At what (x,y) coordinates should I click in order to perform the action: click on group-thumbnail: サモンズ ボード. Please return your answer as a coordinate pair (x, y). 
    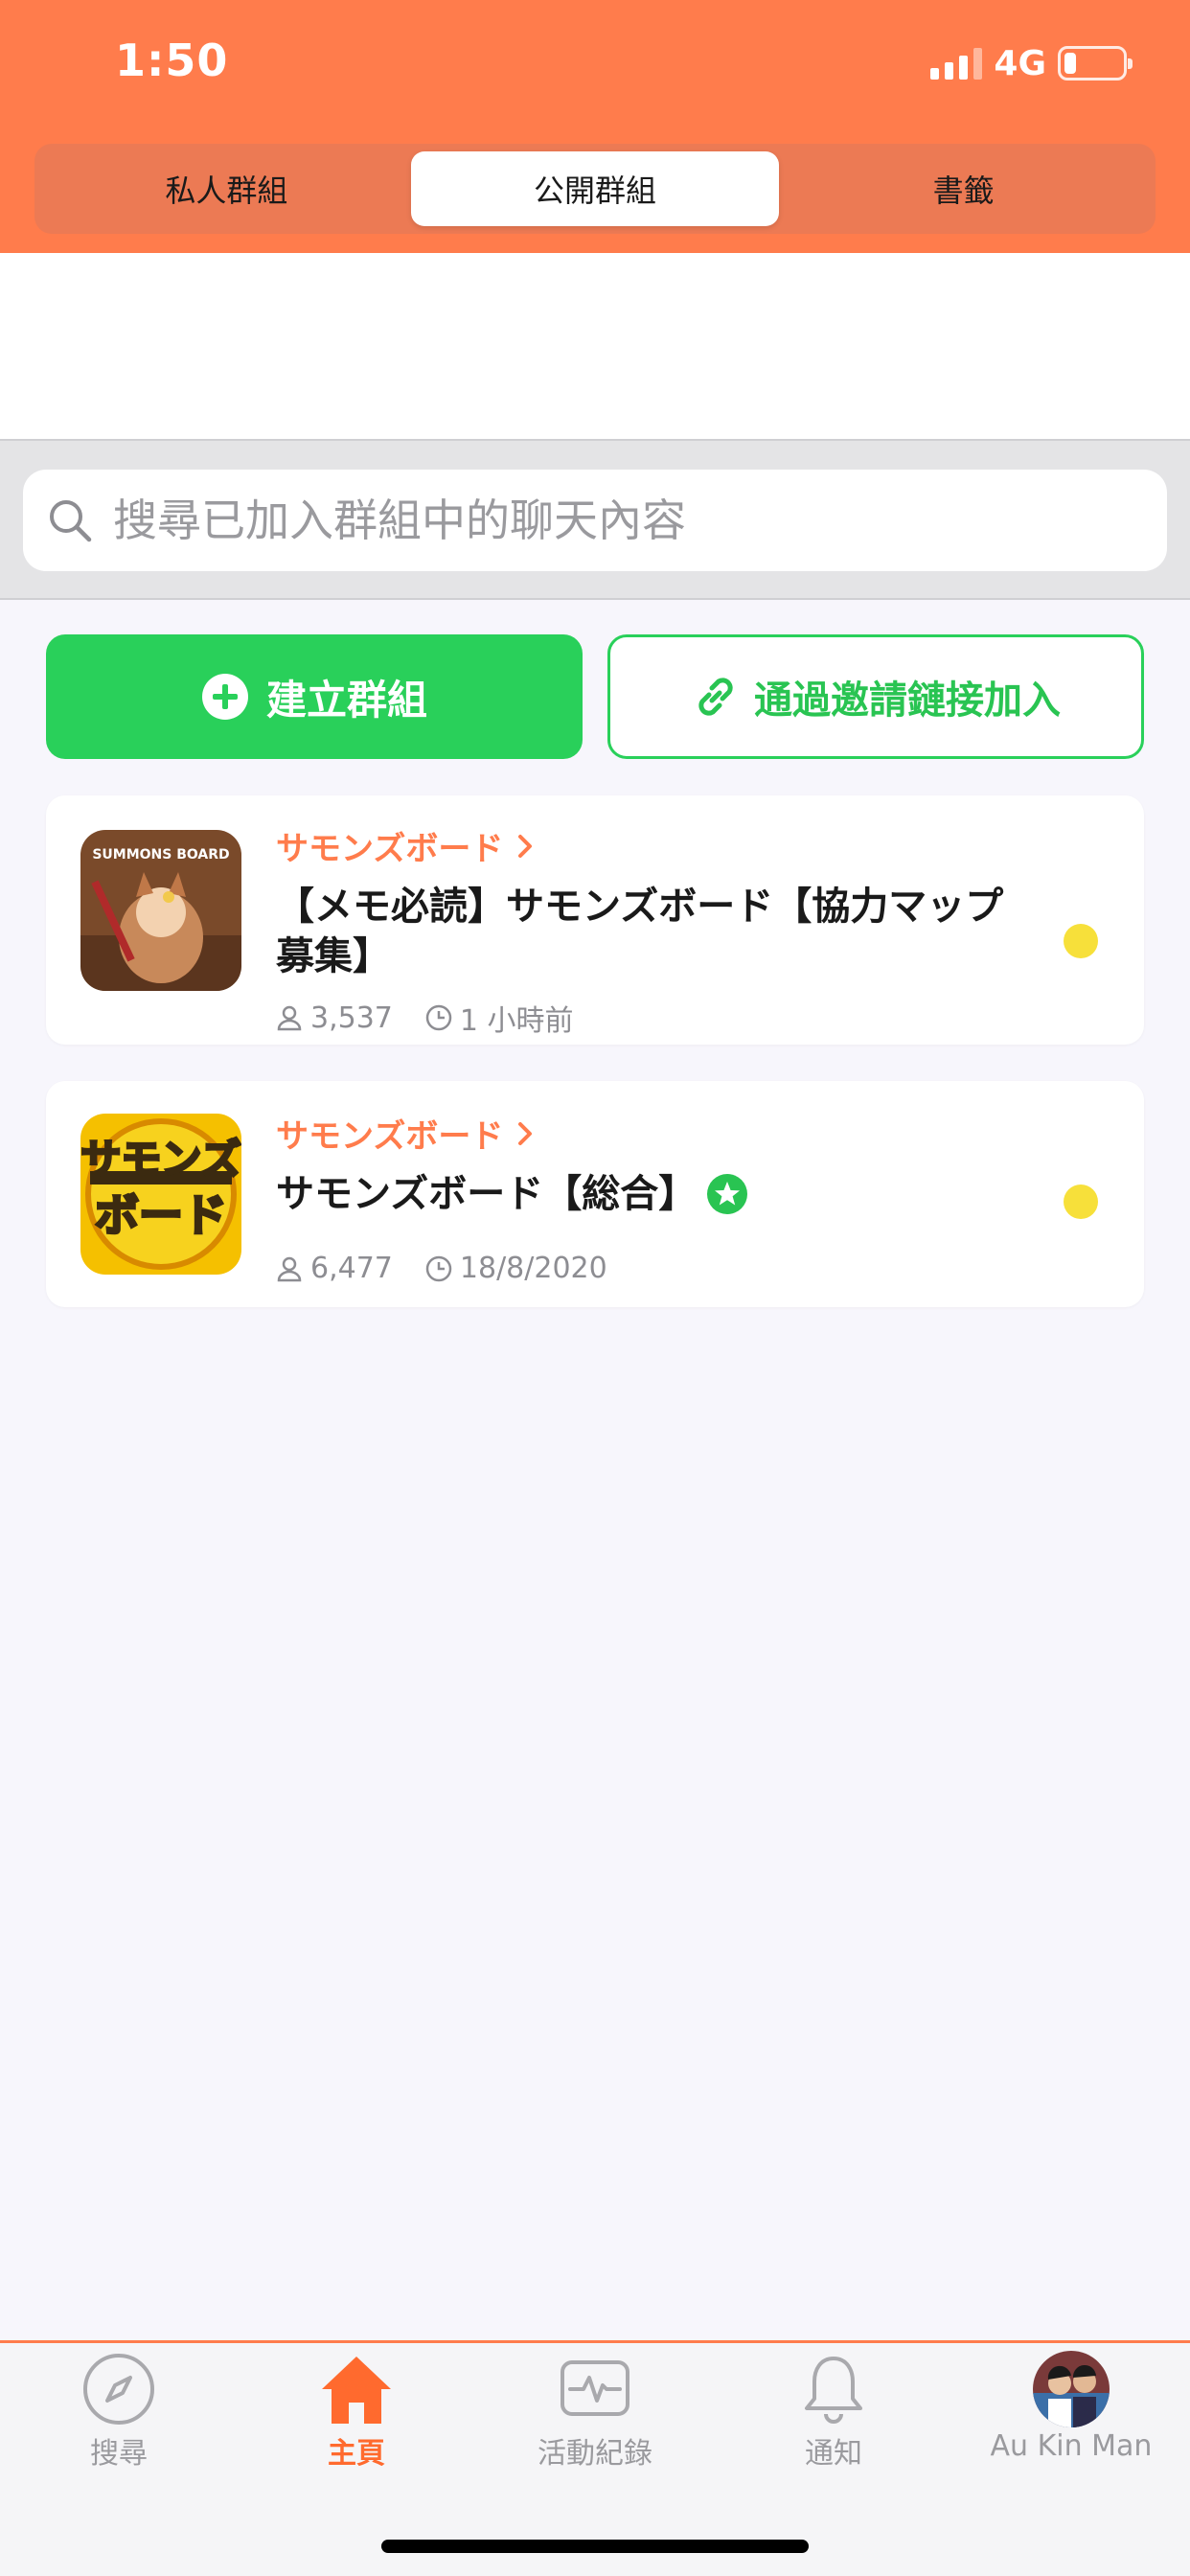
    Looking at the image, I should click on (160, 1194).